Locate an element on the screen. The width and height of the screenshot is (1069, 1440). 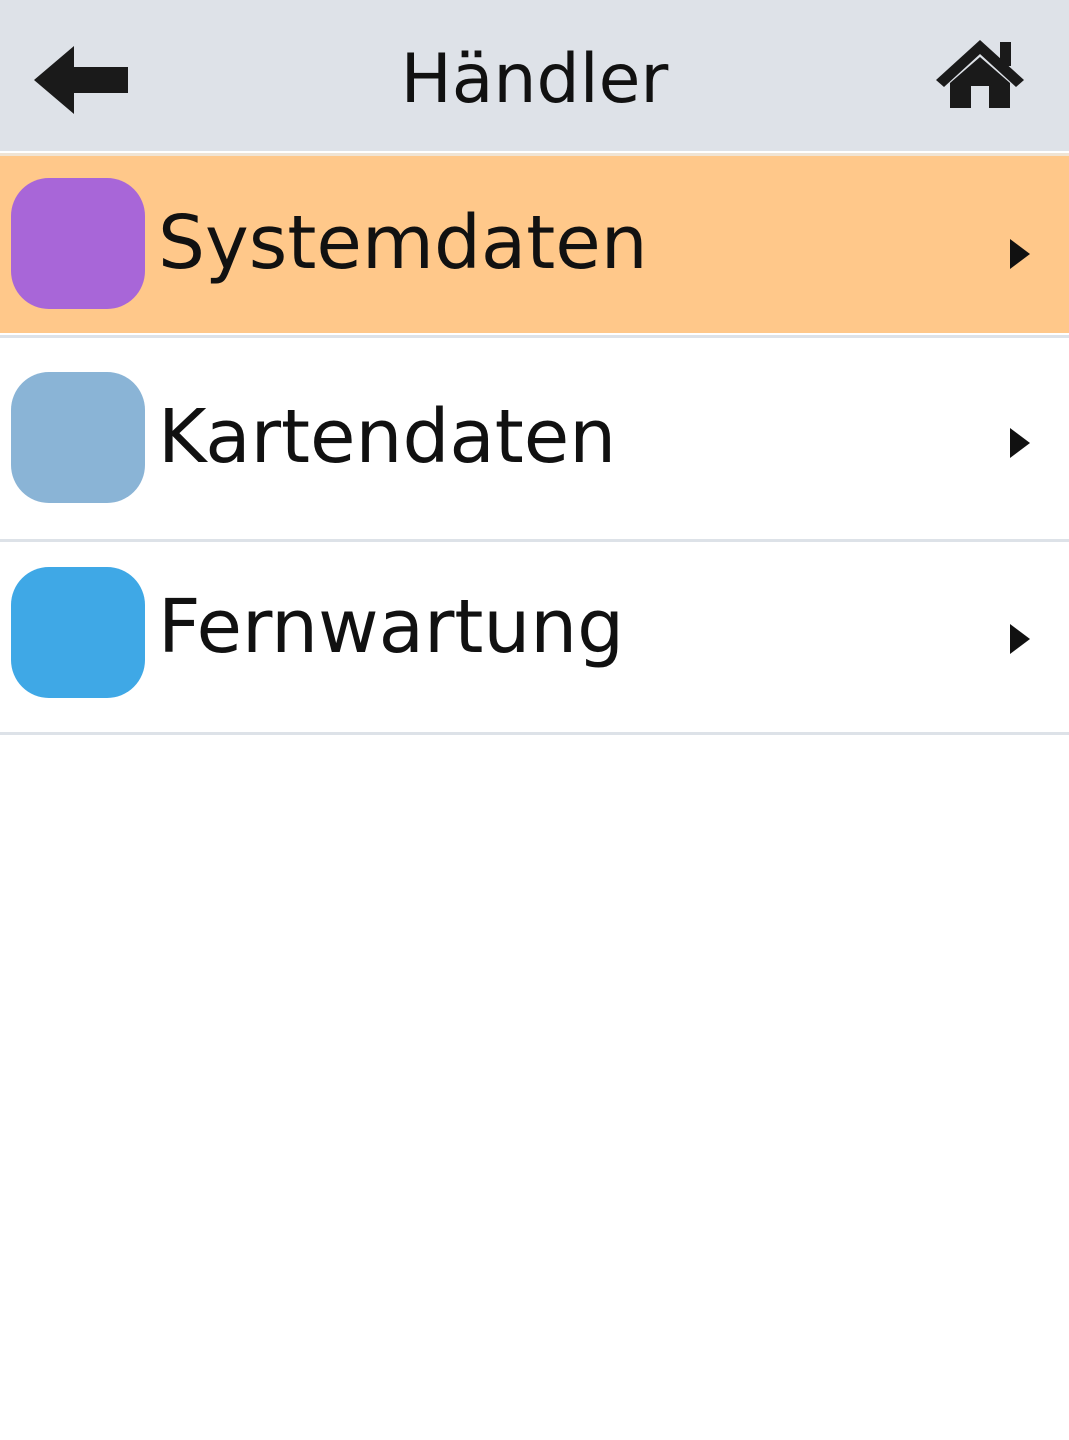
kartendaten-tile-icon is located at coordinates (78, 437).